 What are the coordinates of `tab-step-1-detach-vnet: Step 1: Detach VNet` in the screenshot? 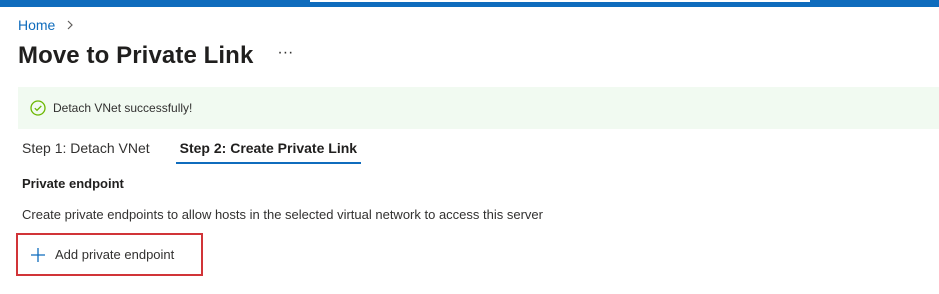 It's located at (86, 151).